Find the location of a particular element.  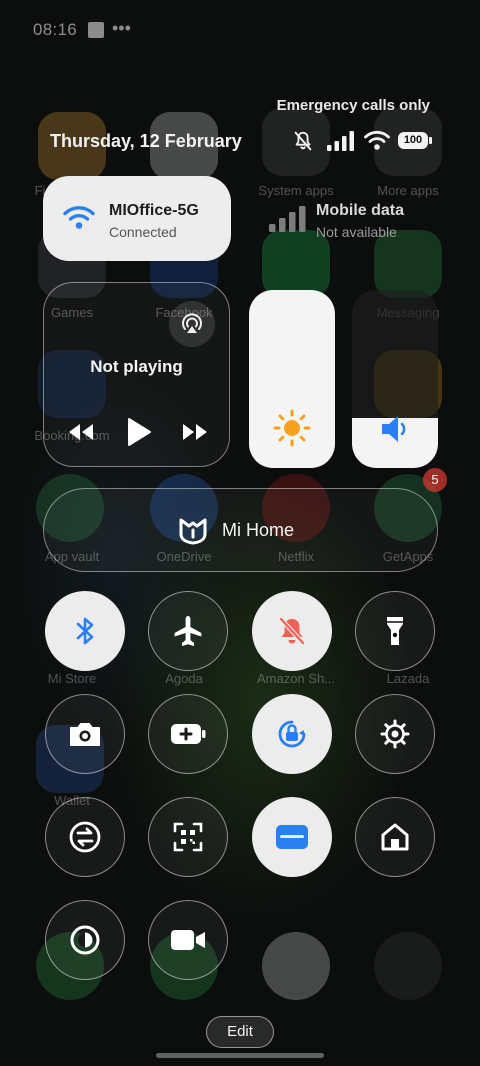

play-icon is located at coordinates (139, 432).